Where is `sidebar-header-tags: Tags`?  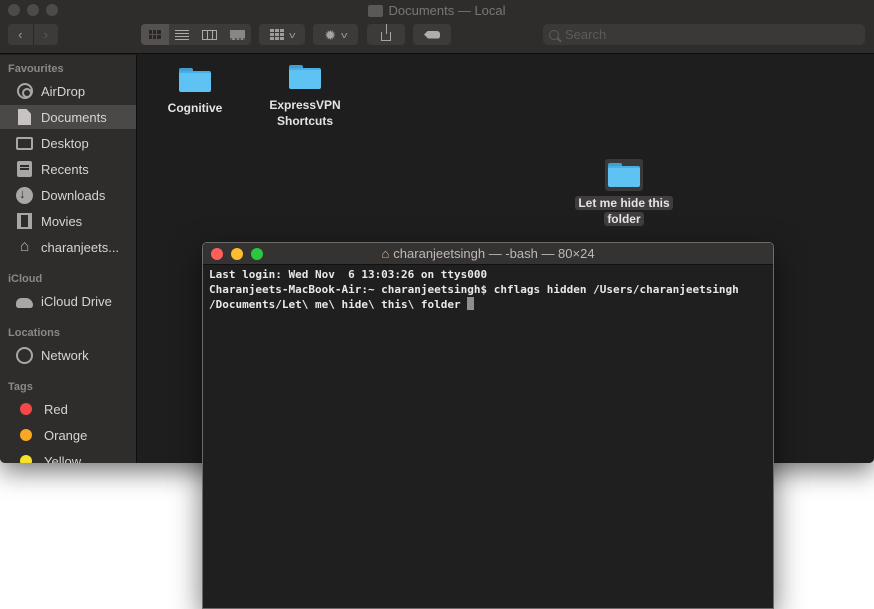
sidebar-header-tags: Tags is located at coordinates (20, 387).